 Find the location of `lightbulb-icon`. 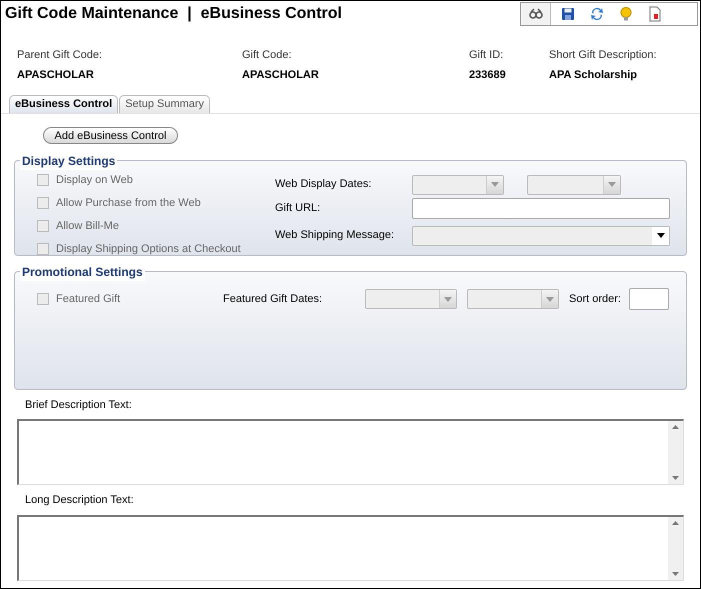

lightbulb-icon is located at coordinates (626, 14).